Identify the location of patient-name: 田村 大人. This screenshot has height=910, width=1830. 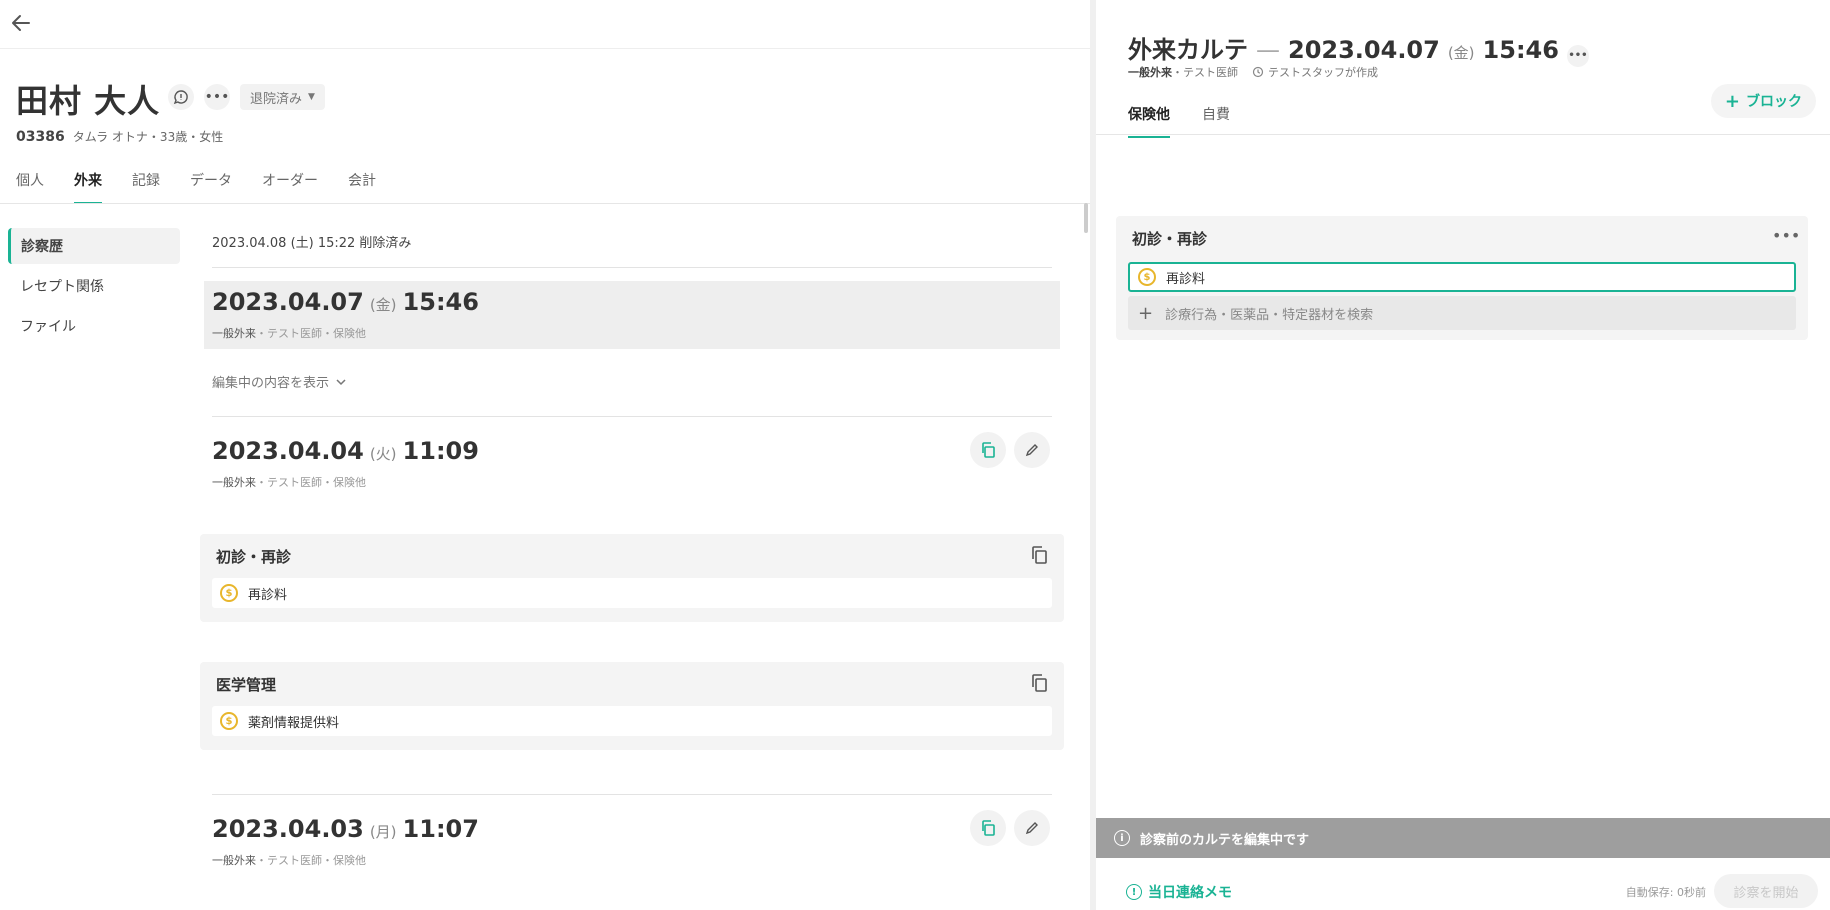
(88, 101).